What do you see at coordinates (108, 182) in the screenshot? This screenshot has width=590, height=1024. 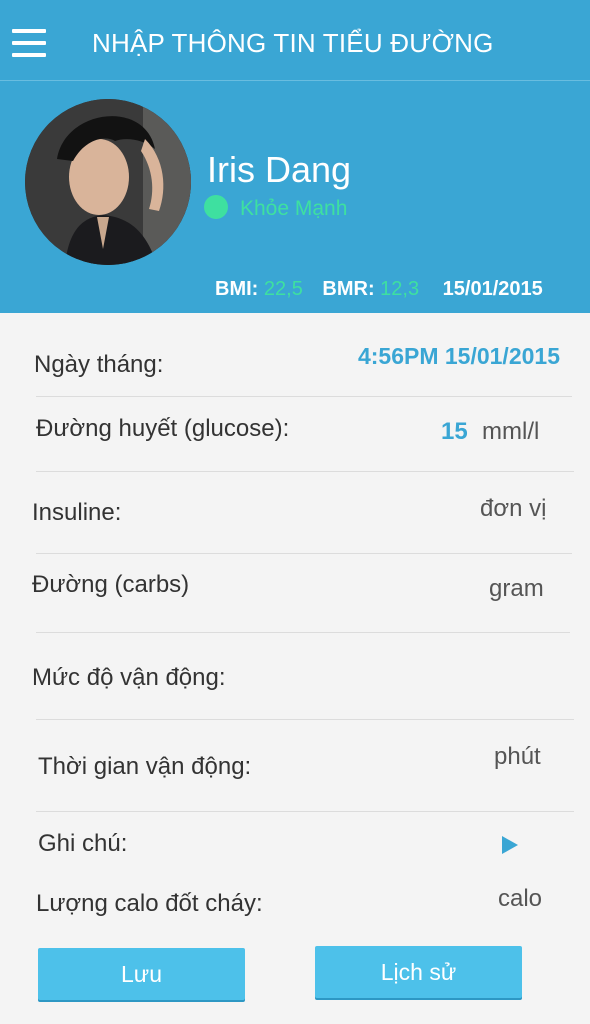 I see `avatar` at bounding box center [108, 182].